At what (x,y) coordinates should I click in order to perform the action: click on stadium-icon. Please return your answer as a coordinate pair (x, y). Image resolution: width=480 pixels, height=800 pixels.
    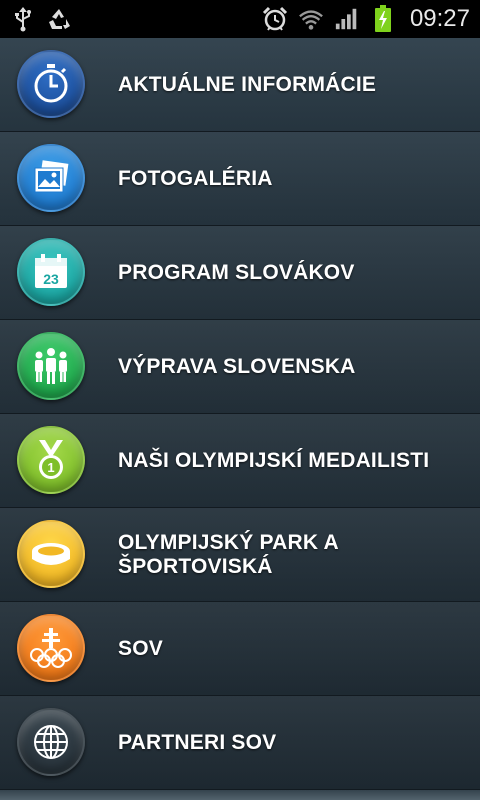
    Looking at the image, I should click on (51, 554).